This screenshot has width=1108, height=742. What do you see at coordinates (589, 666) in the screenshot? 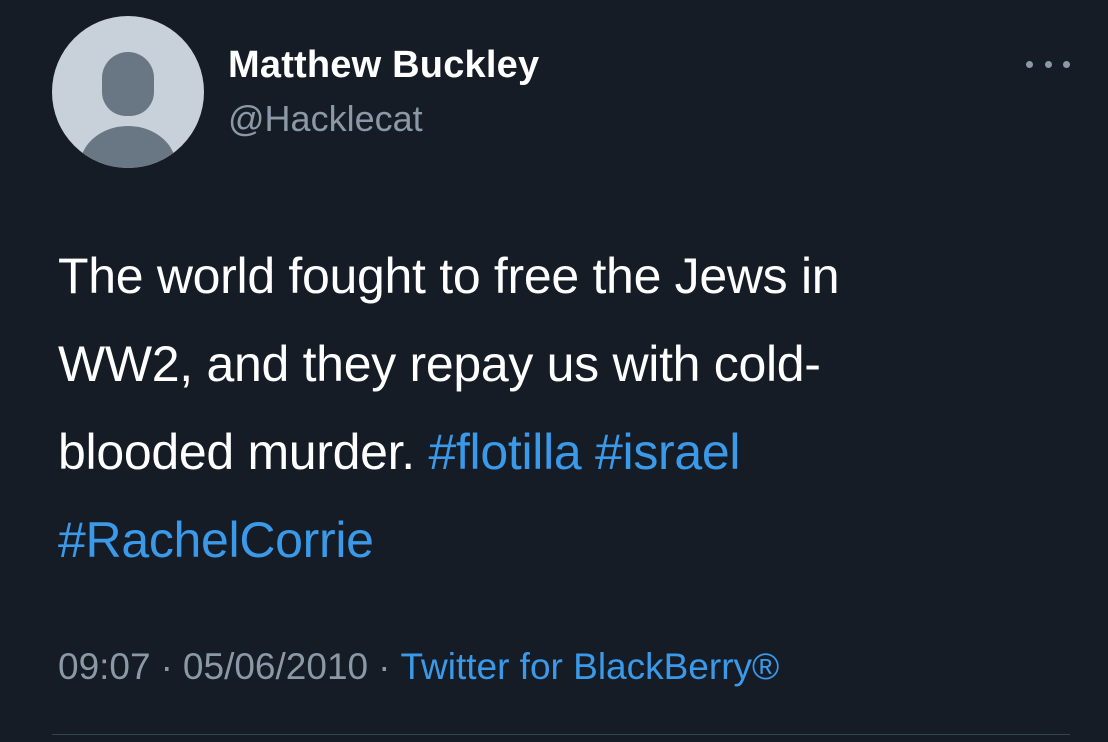
I see `tweet-source-link: Twitter for BlackBerry®` at bounding box center [589, 666].